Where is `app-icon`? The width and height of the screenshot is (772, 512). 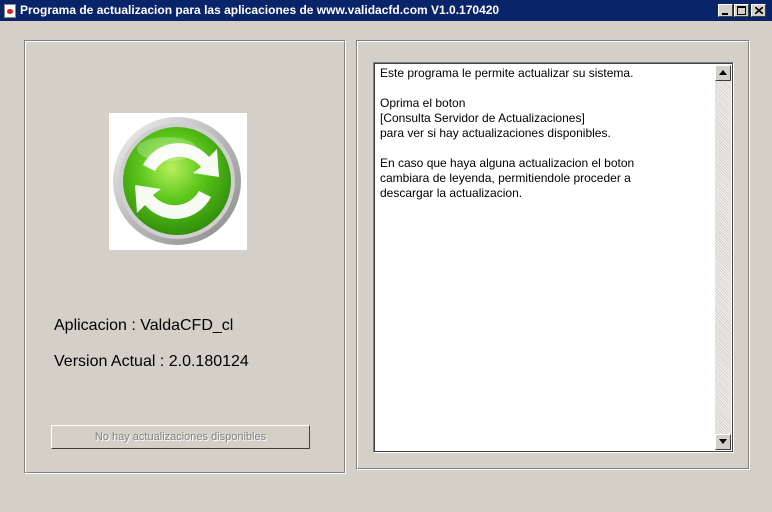
app-icon is located at coordinates (10, 11).